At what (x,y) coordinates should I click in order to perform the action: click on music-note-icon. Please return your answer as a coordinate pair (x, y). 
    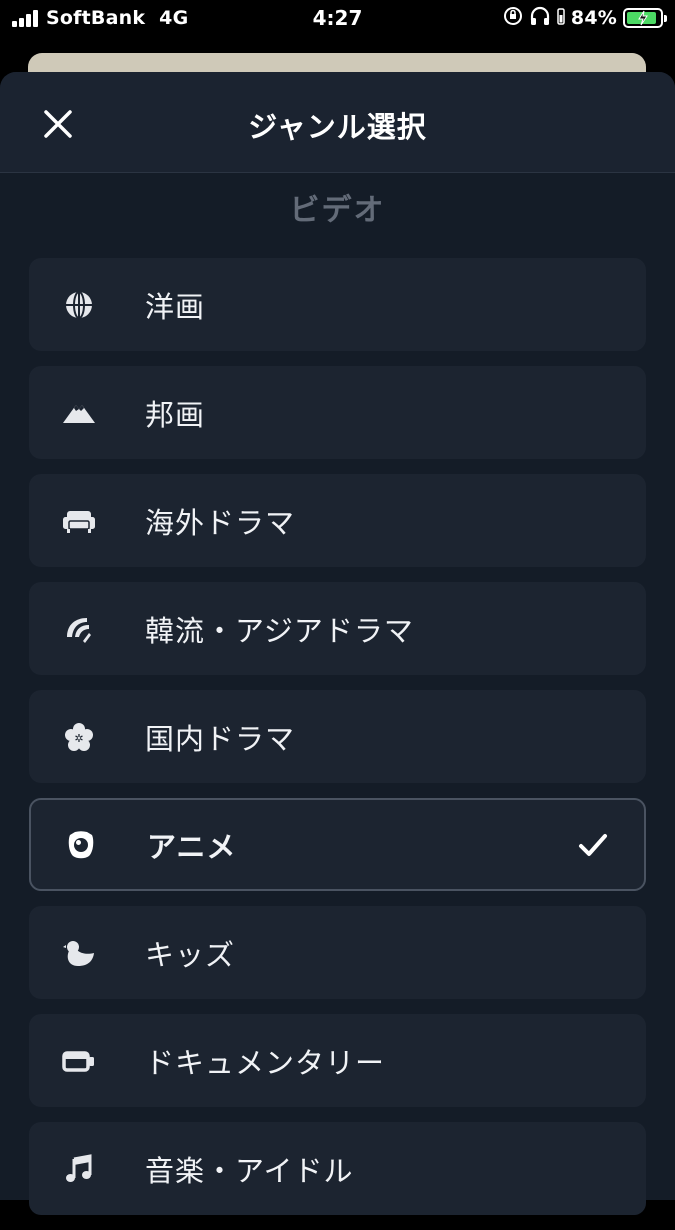
    Looking at the image, I should click on (79, 1169).